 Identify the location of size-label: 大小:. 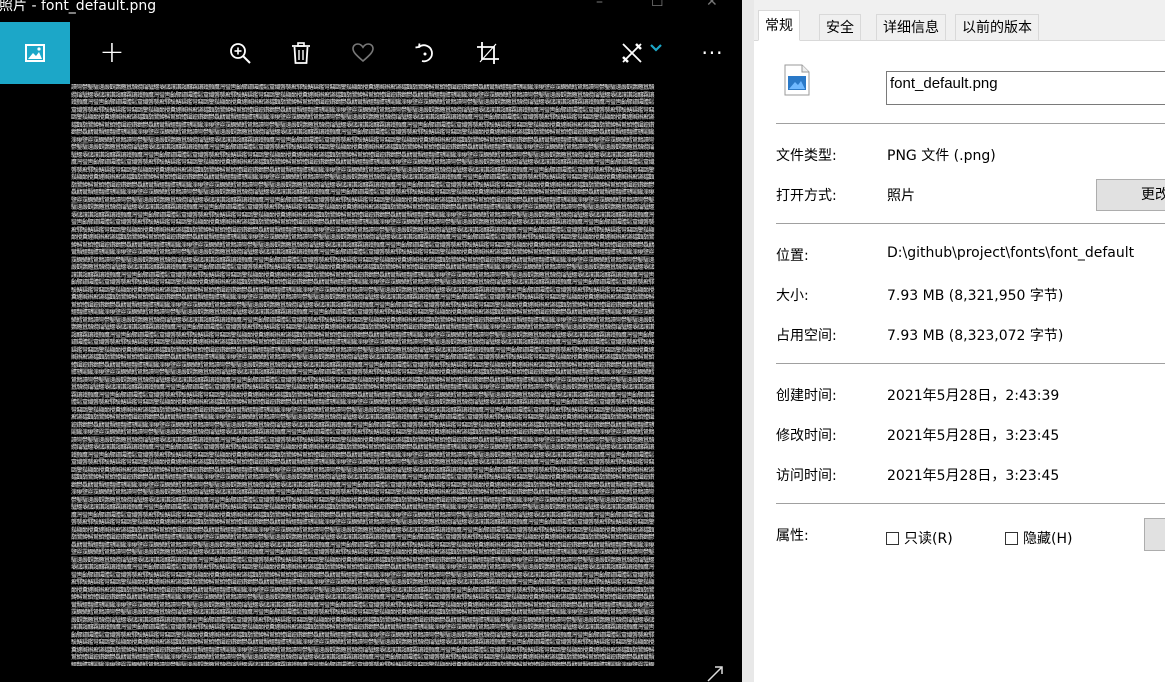
(792, 296).